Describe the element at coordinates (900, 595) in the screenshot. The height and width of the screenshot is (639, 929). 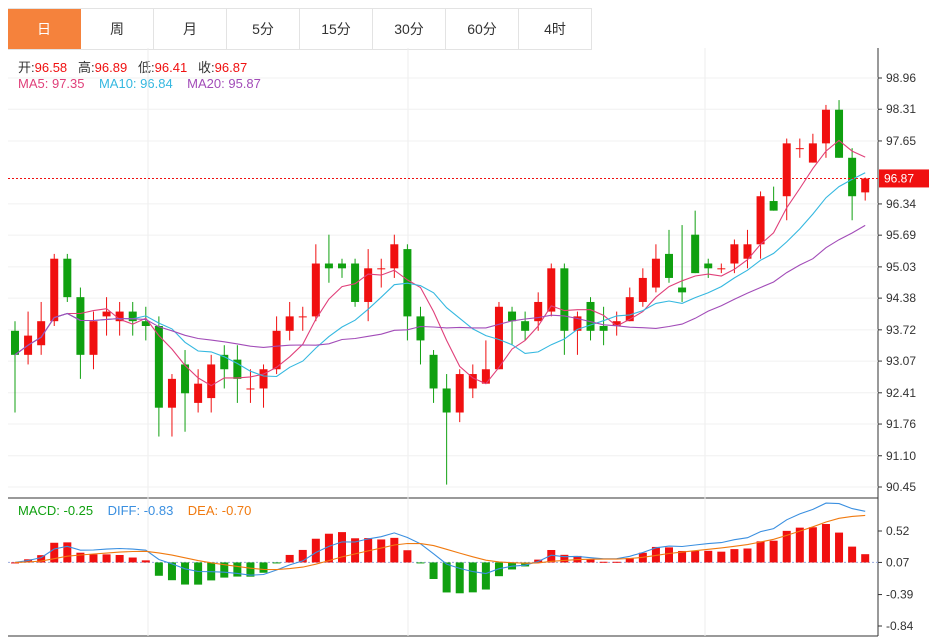
I see `macd-y-tick-label: -0.39` at that location.